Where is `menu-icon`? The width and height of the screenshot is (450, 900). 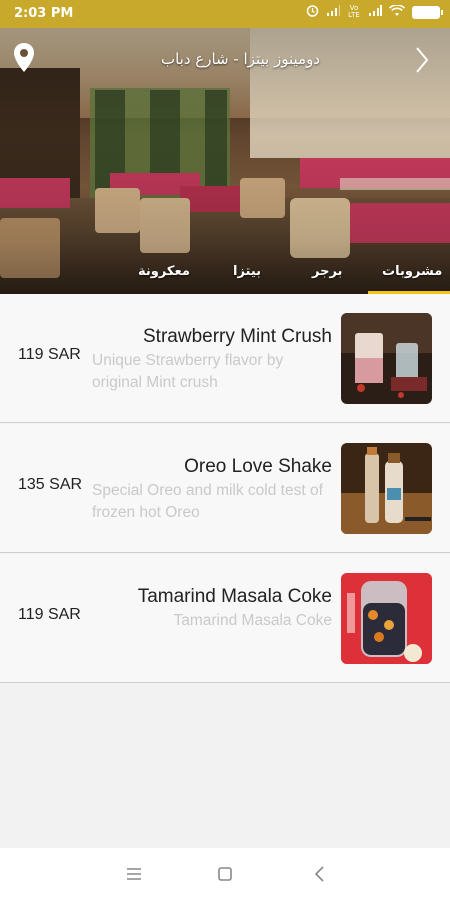
menu-icon is located at coordinates (134, 874).